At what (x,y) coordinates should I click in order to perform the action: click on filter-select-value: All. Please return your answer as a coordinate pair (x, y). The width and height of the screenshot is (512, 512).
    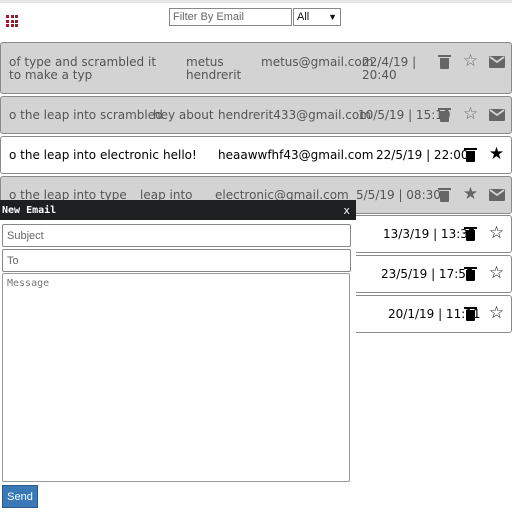
    Looking at the image, I should click on (303, 17).